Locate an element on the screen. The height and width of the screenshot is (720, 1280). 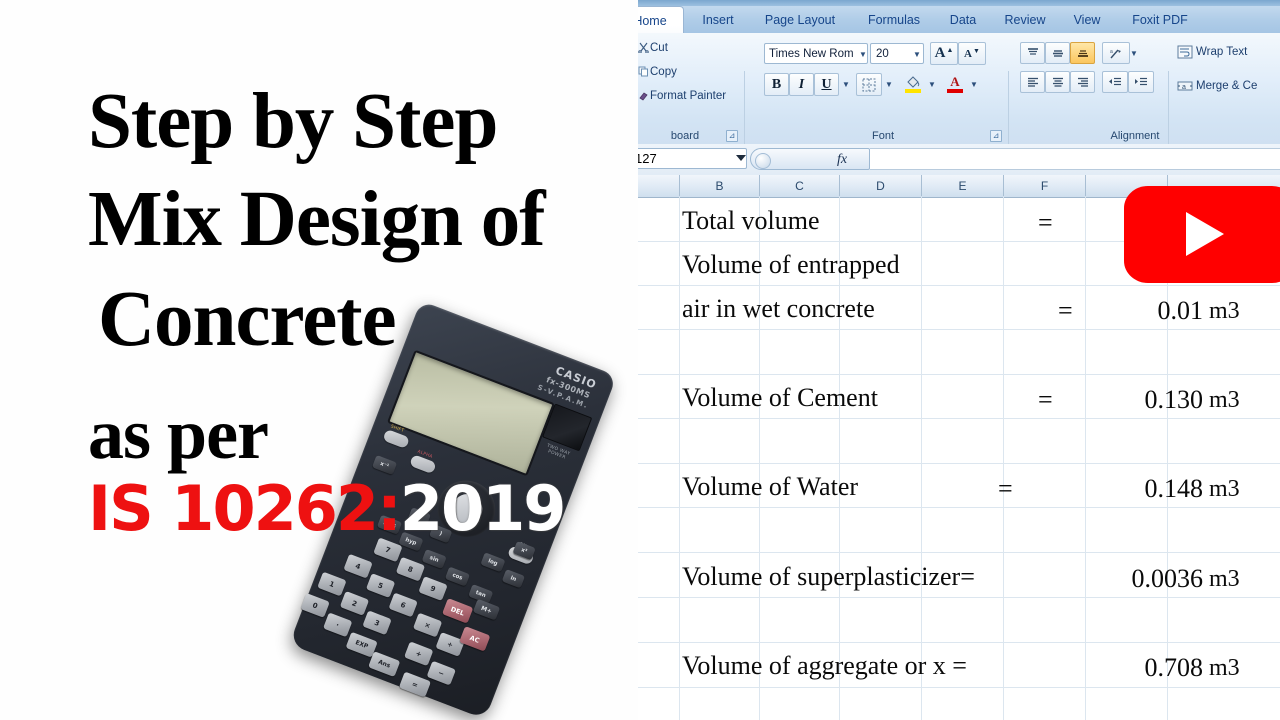
format-painter-icon is located at coordinates (643, 95).